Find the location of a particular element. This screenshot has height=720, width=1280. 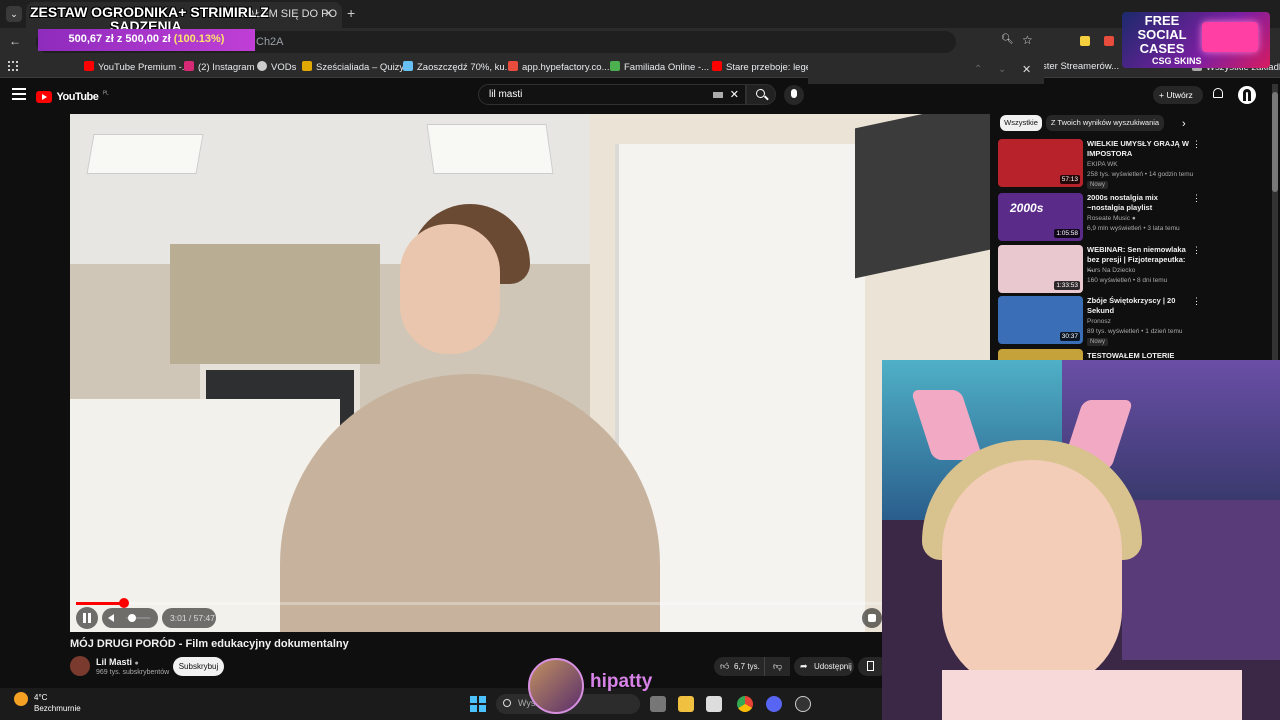

video-thumbnail: 2000s 1:05:58 is located at coordinates (1040, 217).